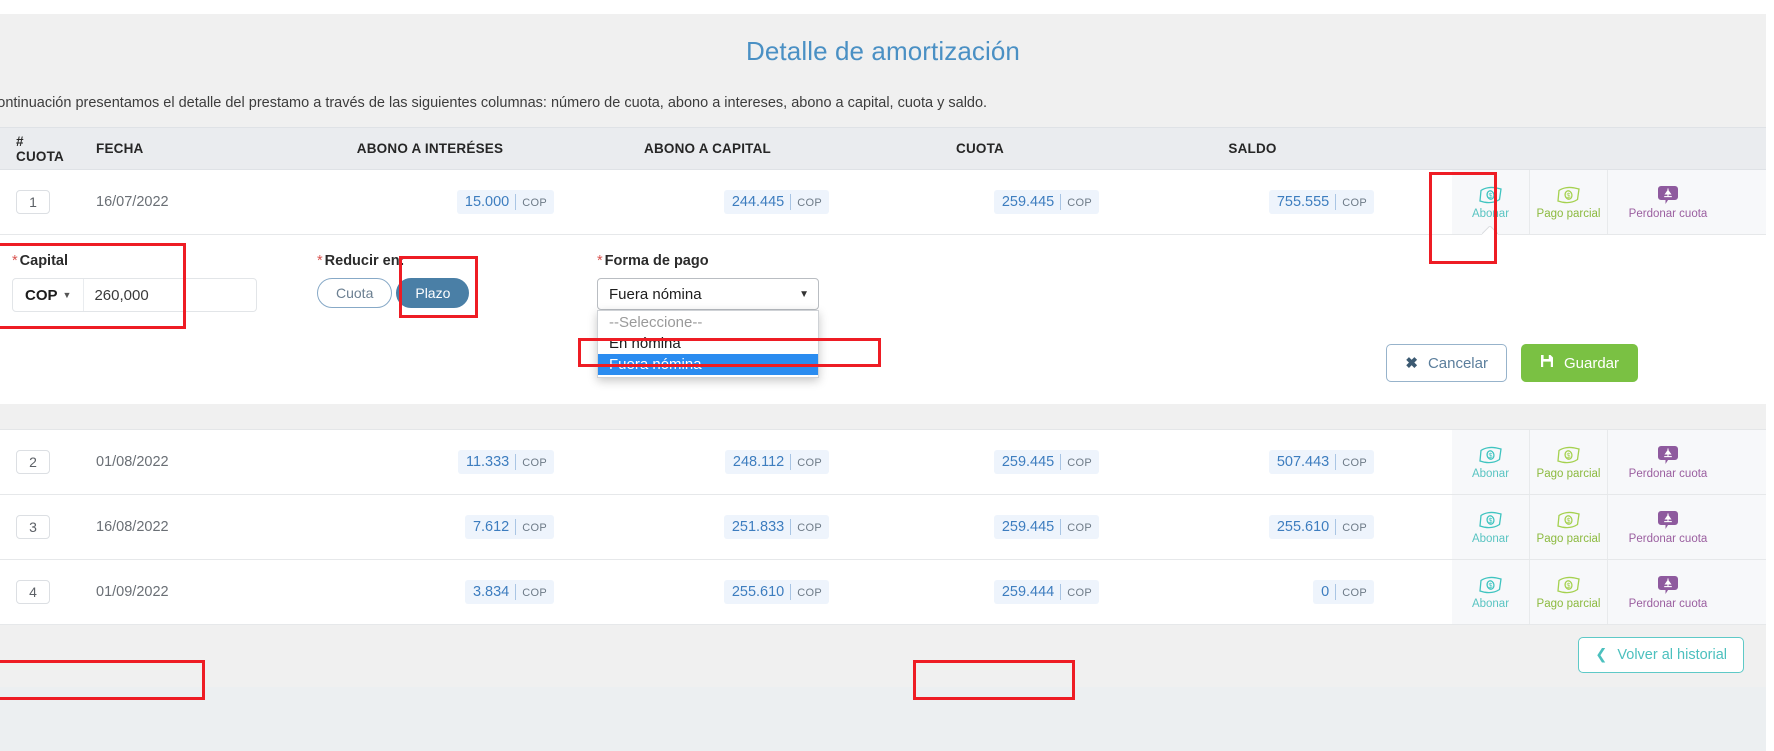 The image size is (1774, 751). Describe the element at coordinates (430, 527) in the screenshot. I see `cell-interest: 7.612 COP` at that location.